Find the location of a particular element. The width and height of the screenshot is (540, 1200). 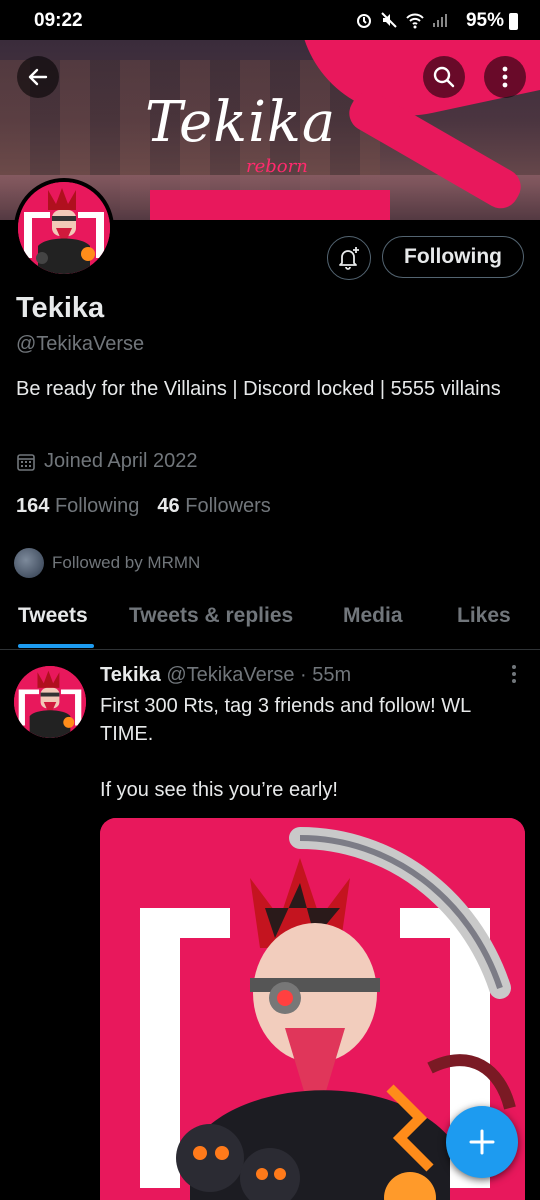

tweet-more-button is located at coordinates (514, 676).